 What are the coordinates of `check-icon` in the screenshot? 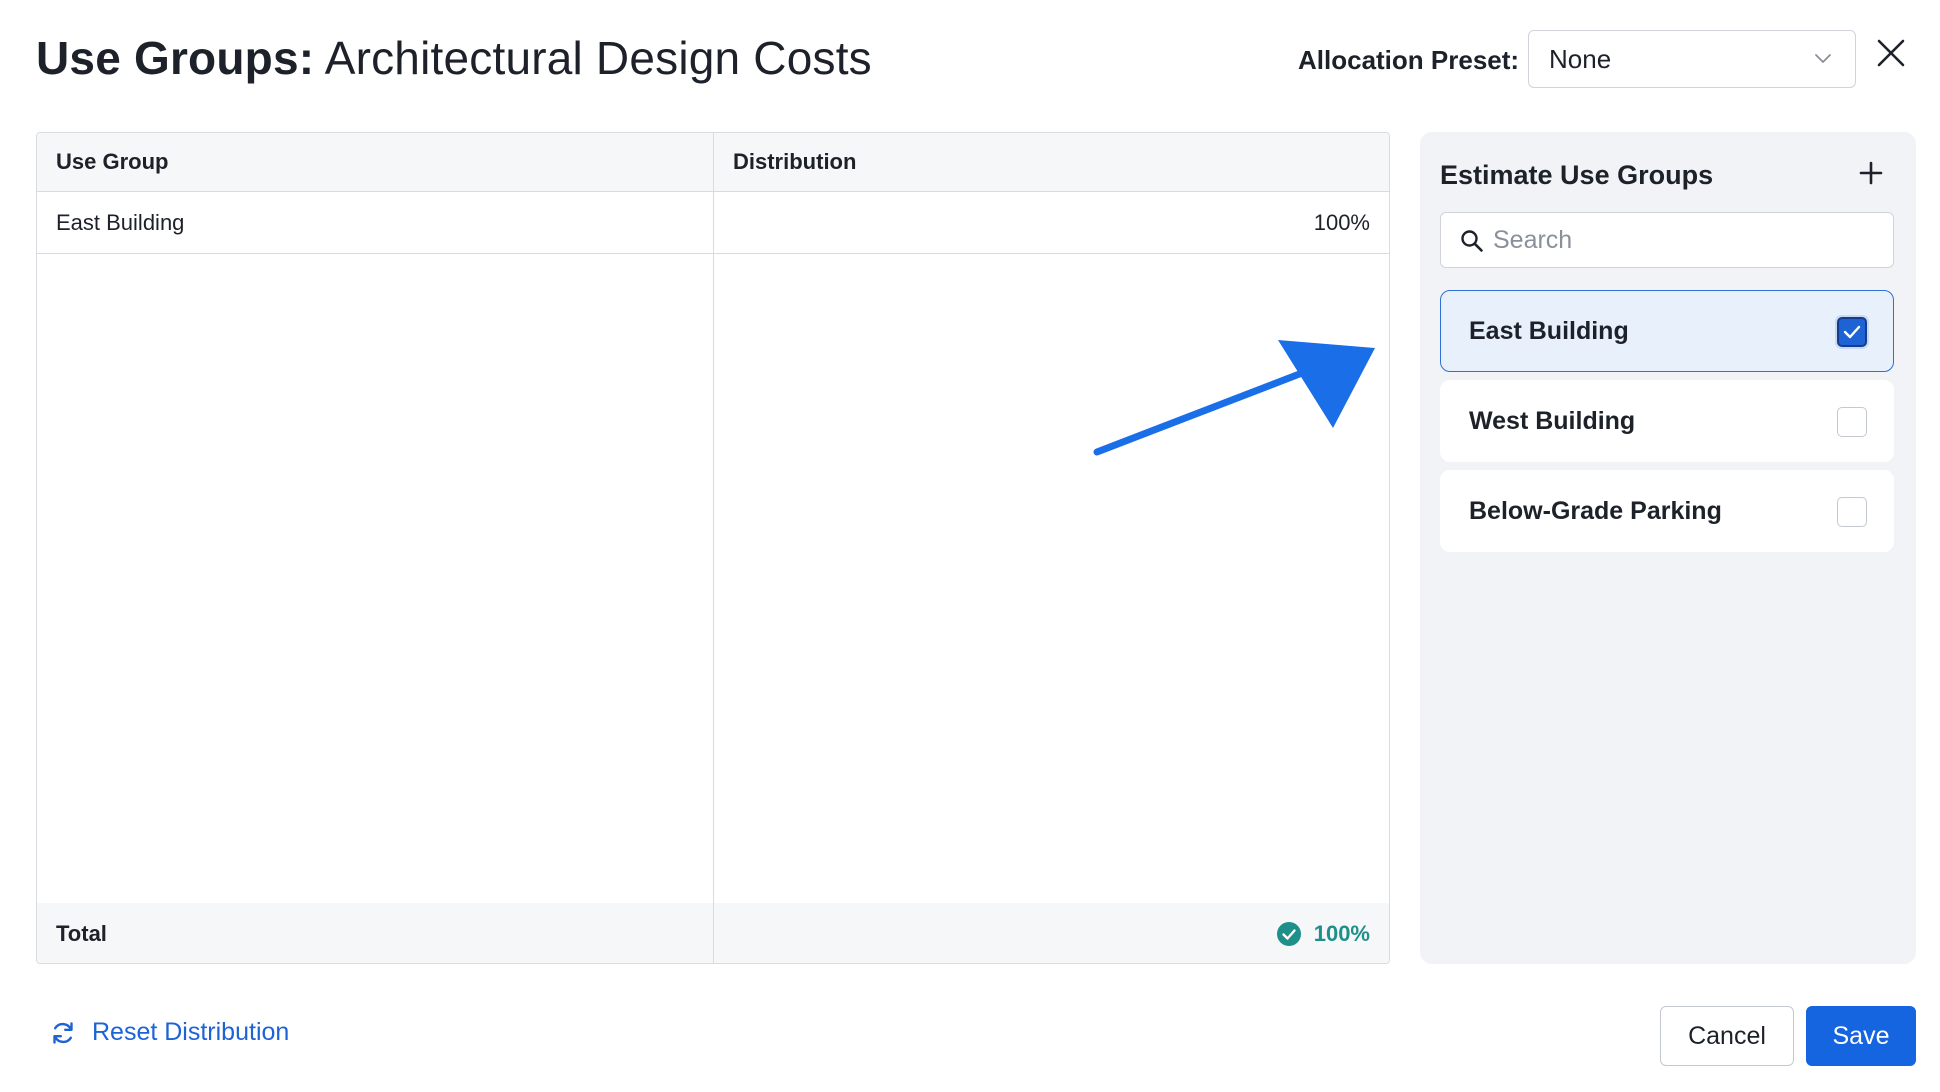 It's located at (1852, 332).